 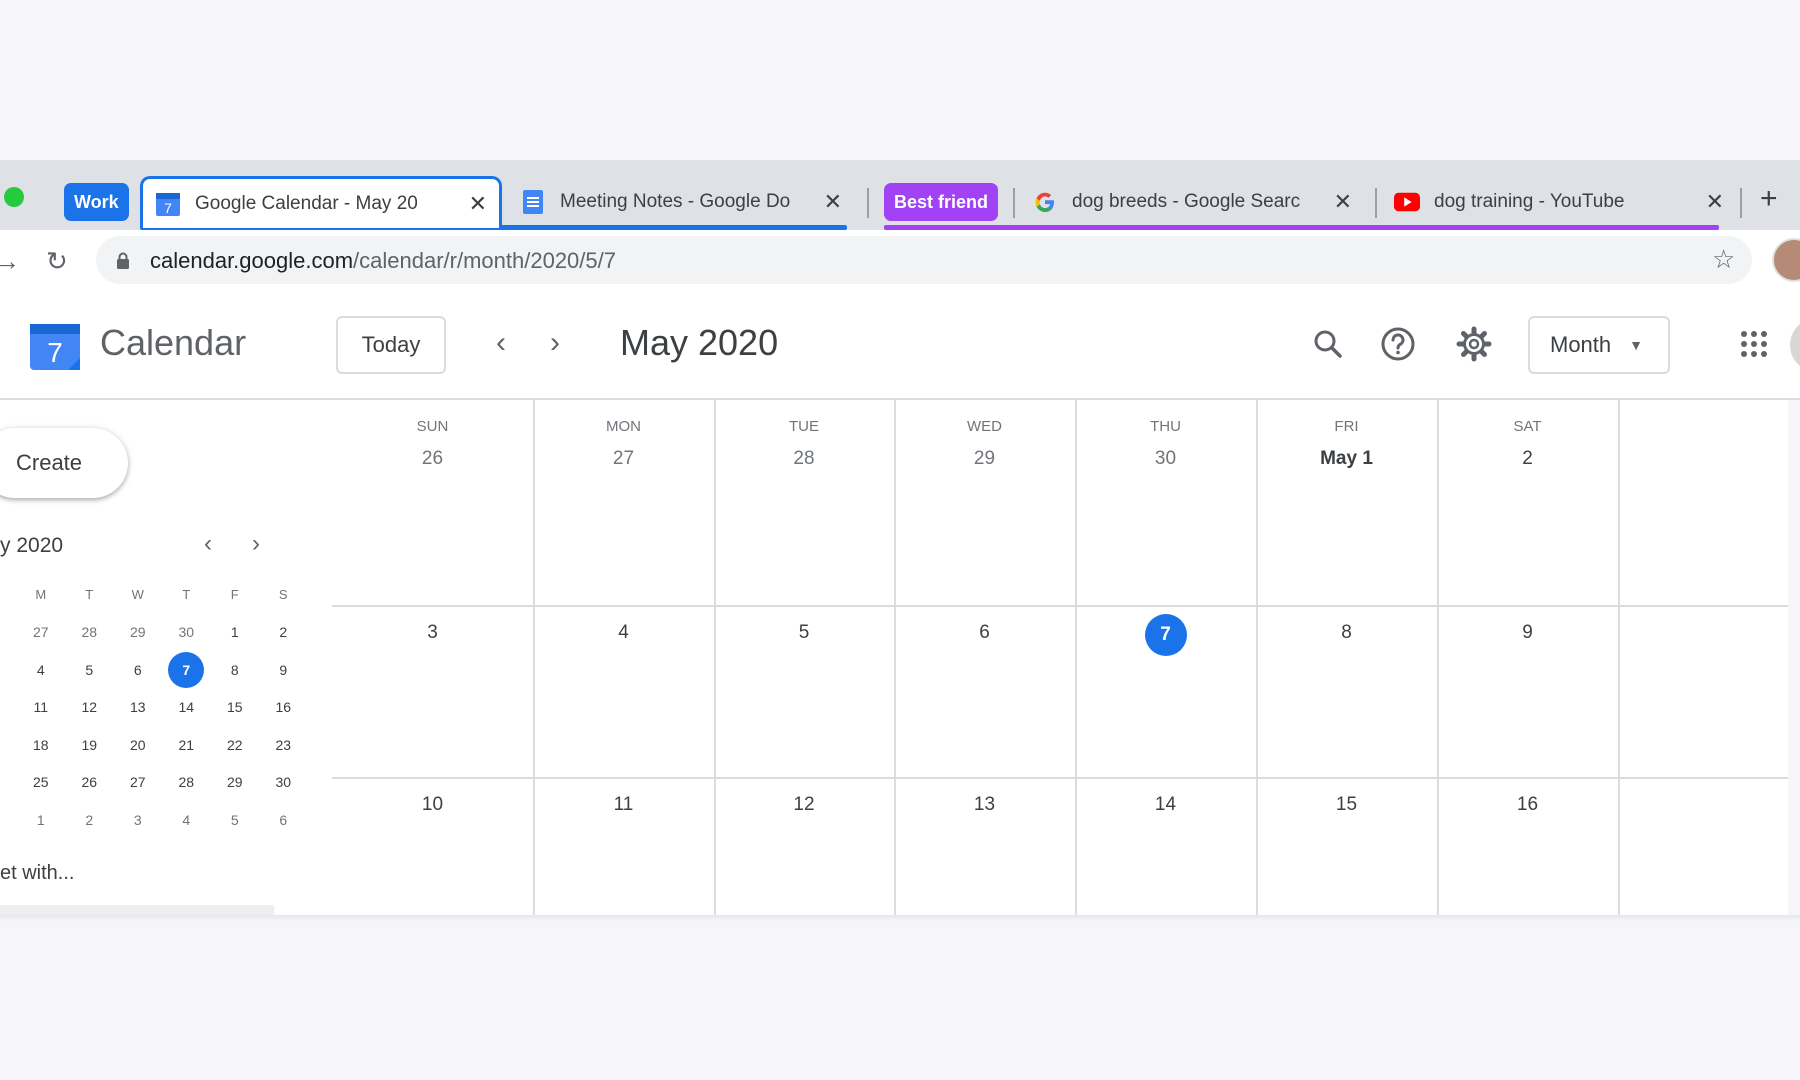 What do you see at coordinates (321, 202) in the screenshot?
I see `tab-google-calendar: 7 Google Calendar - May 20 ✕` at bounding box center [321, 202].